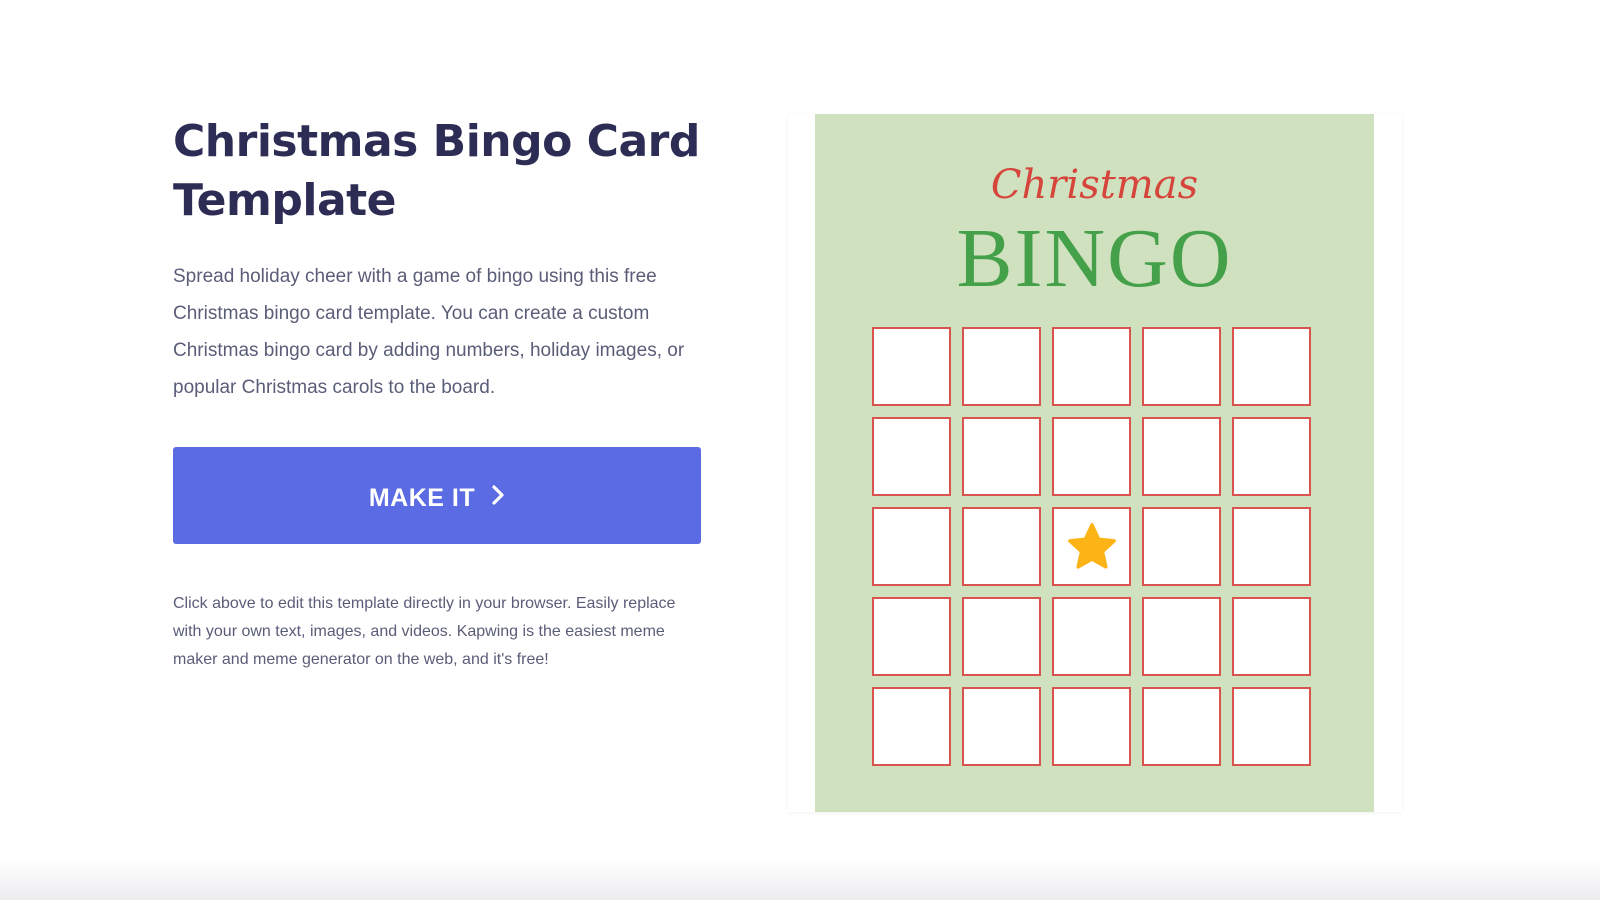 Image resolution: width=1600 pixels, height=900 pixels. I want to click on make-it-button: MAKE IT, so click(437, 495).